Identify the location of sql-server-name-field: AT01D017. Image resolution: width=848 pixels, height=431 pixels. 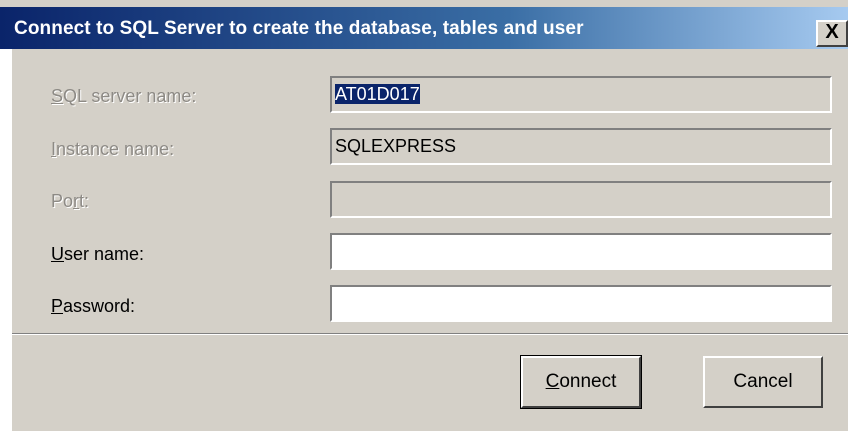
(581, 94).